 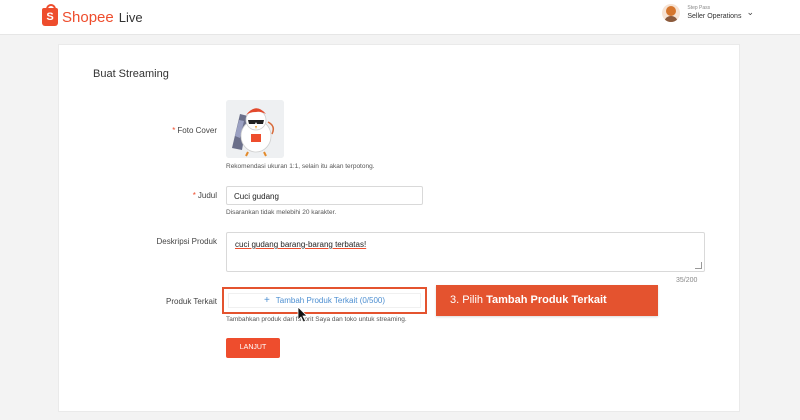 I want to click on chicken-mascot-image, so click(x=255, y=129).